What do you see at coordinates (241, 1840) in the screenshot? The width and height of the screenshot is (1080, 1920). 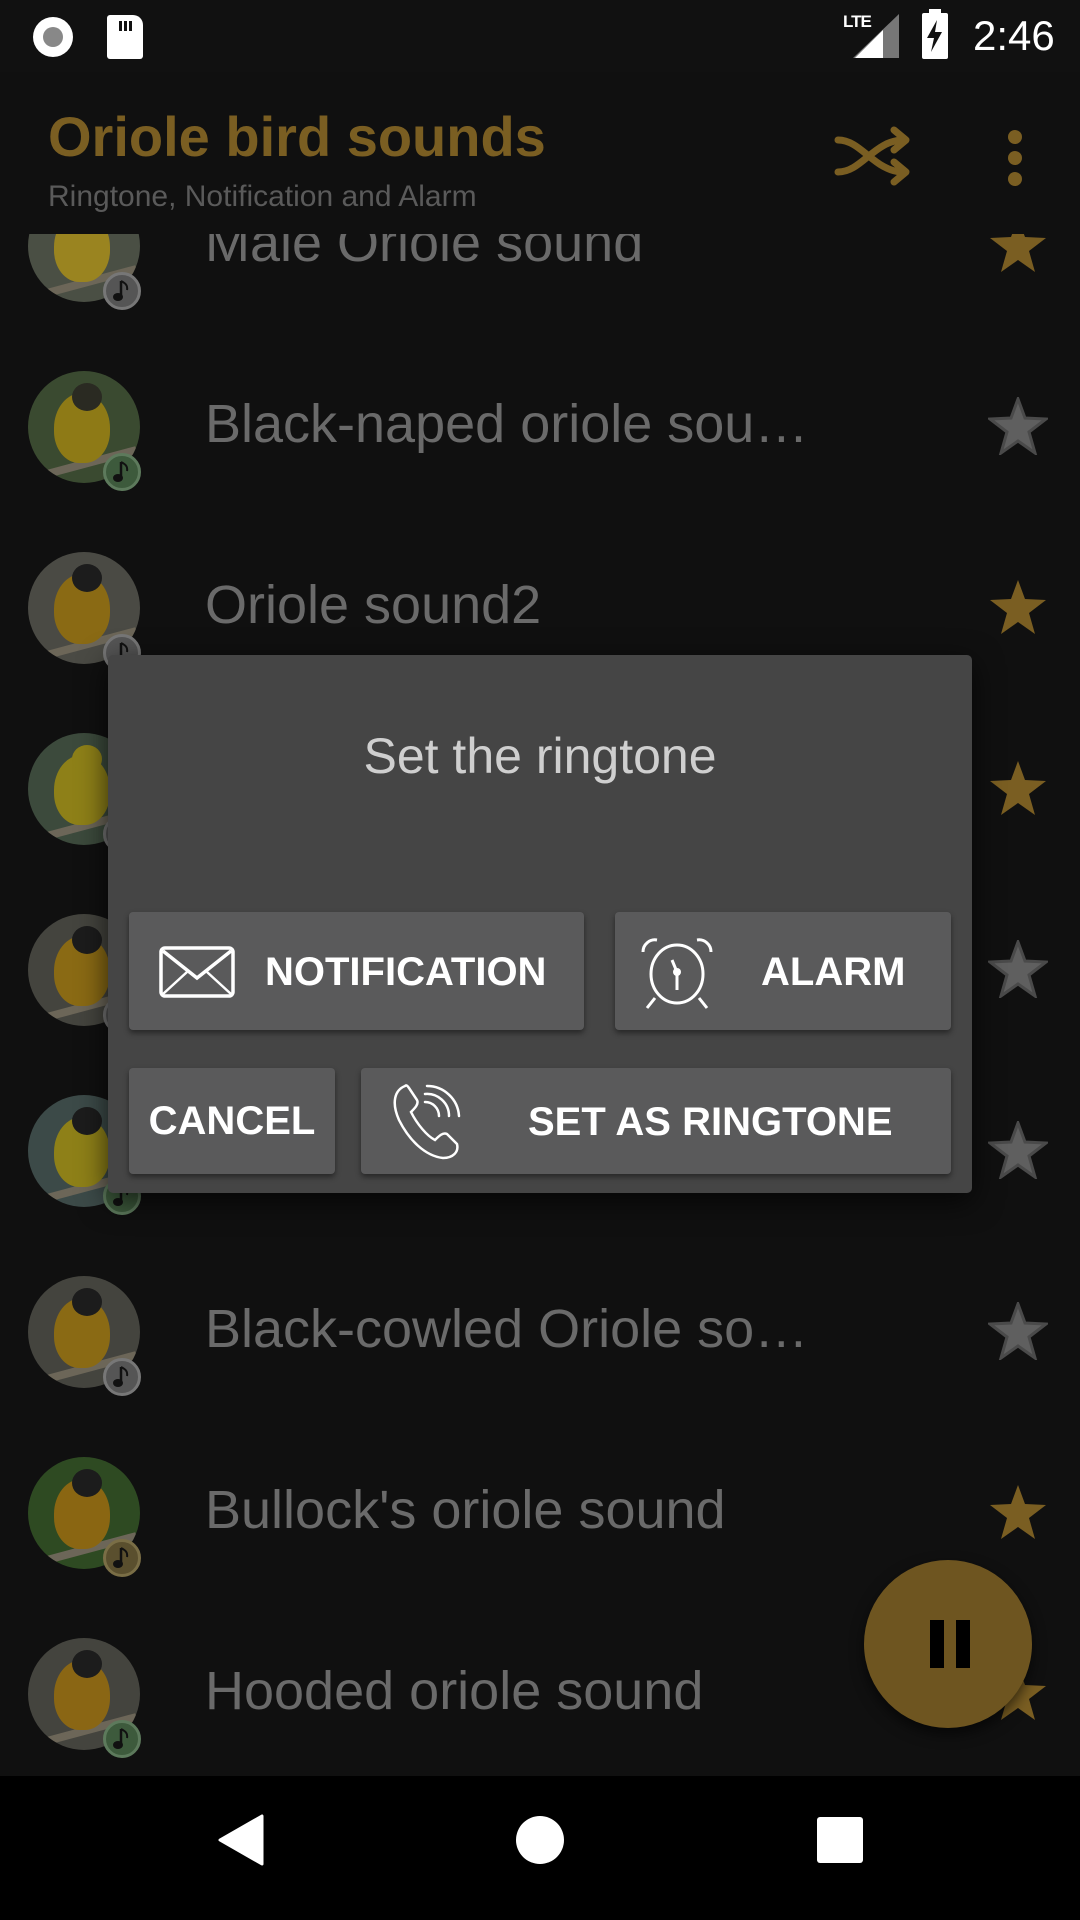 I see `back-icon` at bounding box center [241, 1840].